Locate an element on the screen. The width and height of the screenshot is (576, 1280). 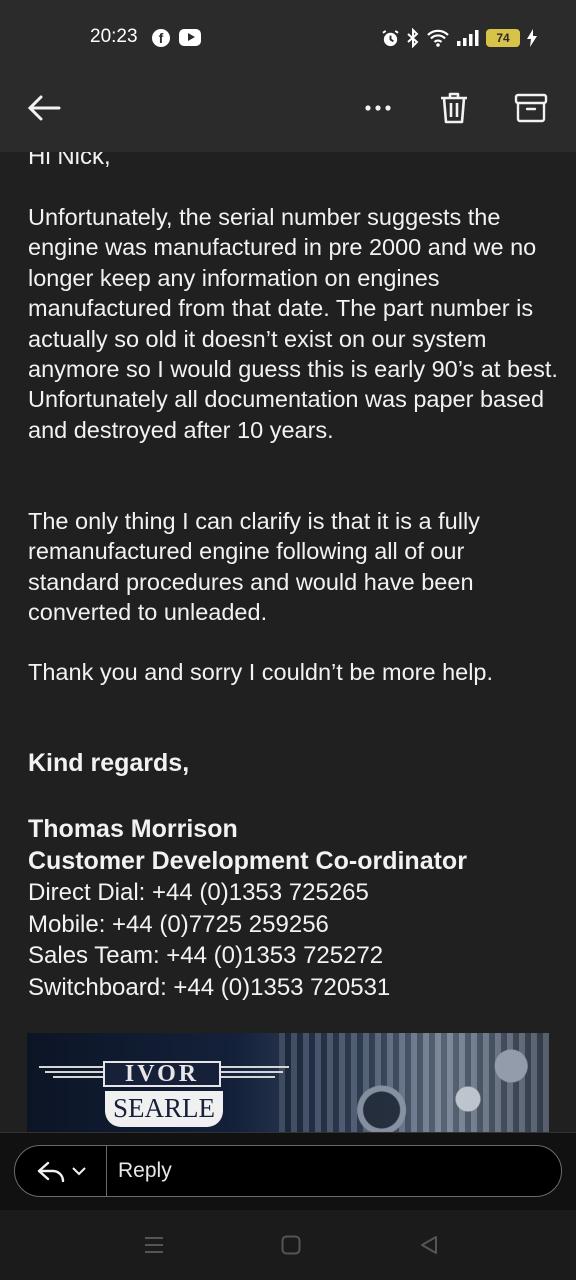
signature-direct-dial: Direct Dial: +44 (0)1353 725265 is located at coordinates (298, 893).